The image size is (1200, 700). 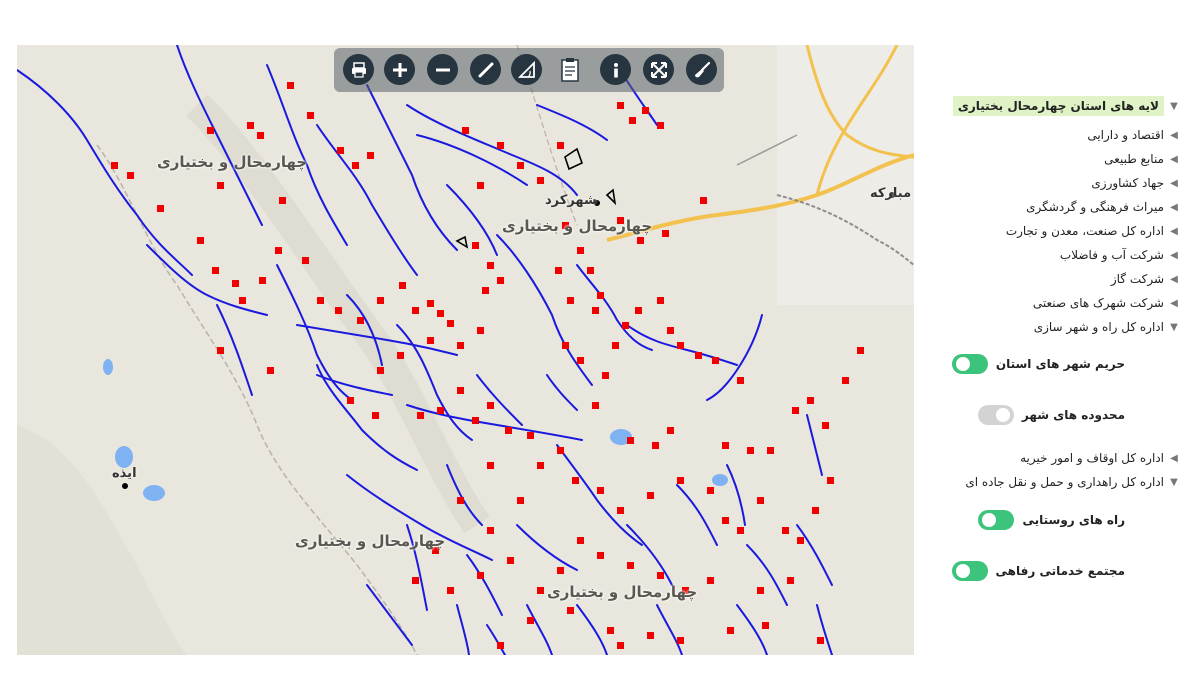 I want to click on layer-group-roads-urban: ▼ اداره کل راه و شهر سازی, so click(x=1107, y=327).